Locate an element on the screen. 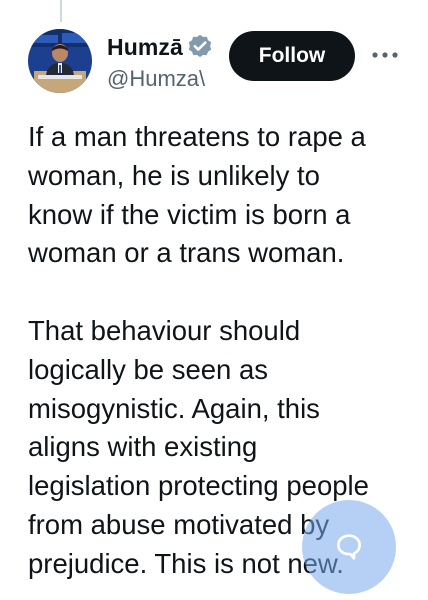 The width and height of the screenshot is (428, 600). reply-floating-button is located at coordinates (349, 547).